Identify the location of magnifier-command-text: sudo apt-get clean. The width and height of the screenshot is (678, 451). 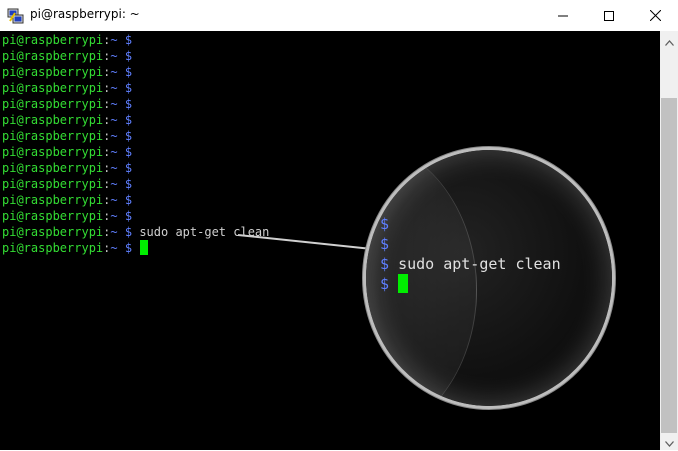
(479, 264).